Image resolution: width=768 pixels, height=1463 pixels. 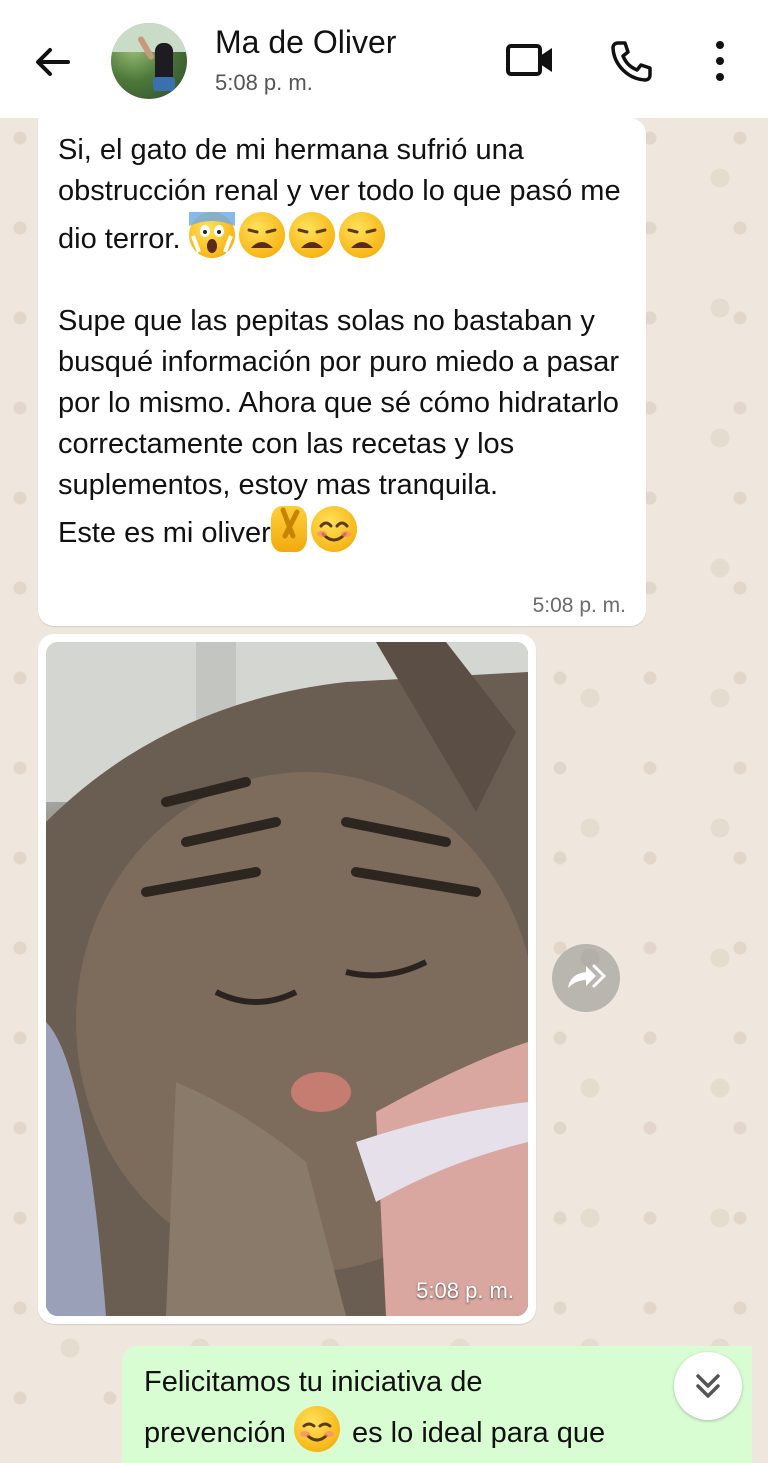 I want to click on video-call-icon, so click(x=530, y=60).